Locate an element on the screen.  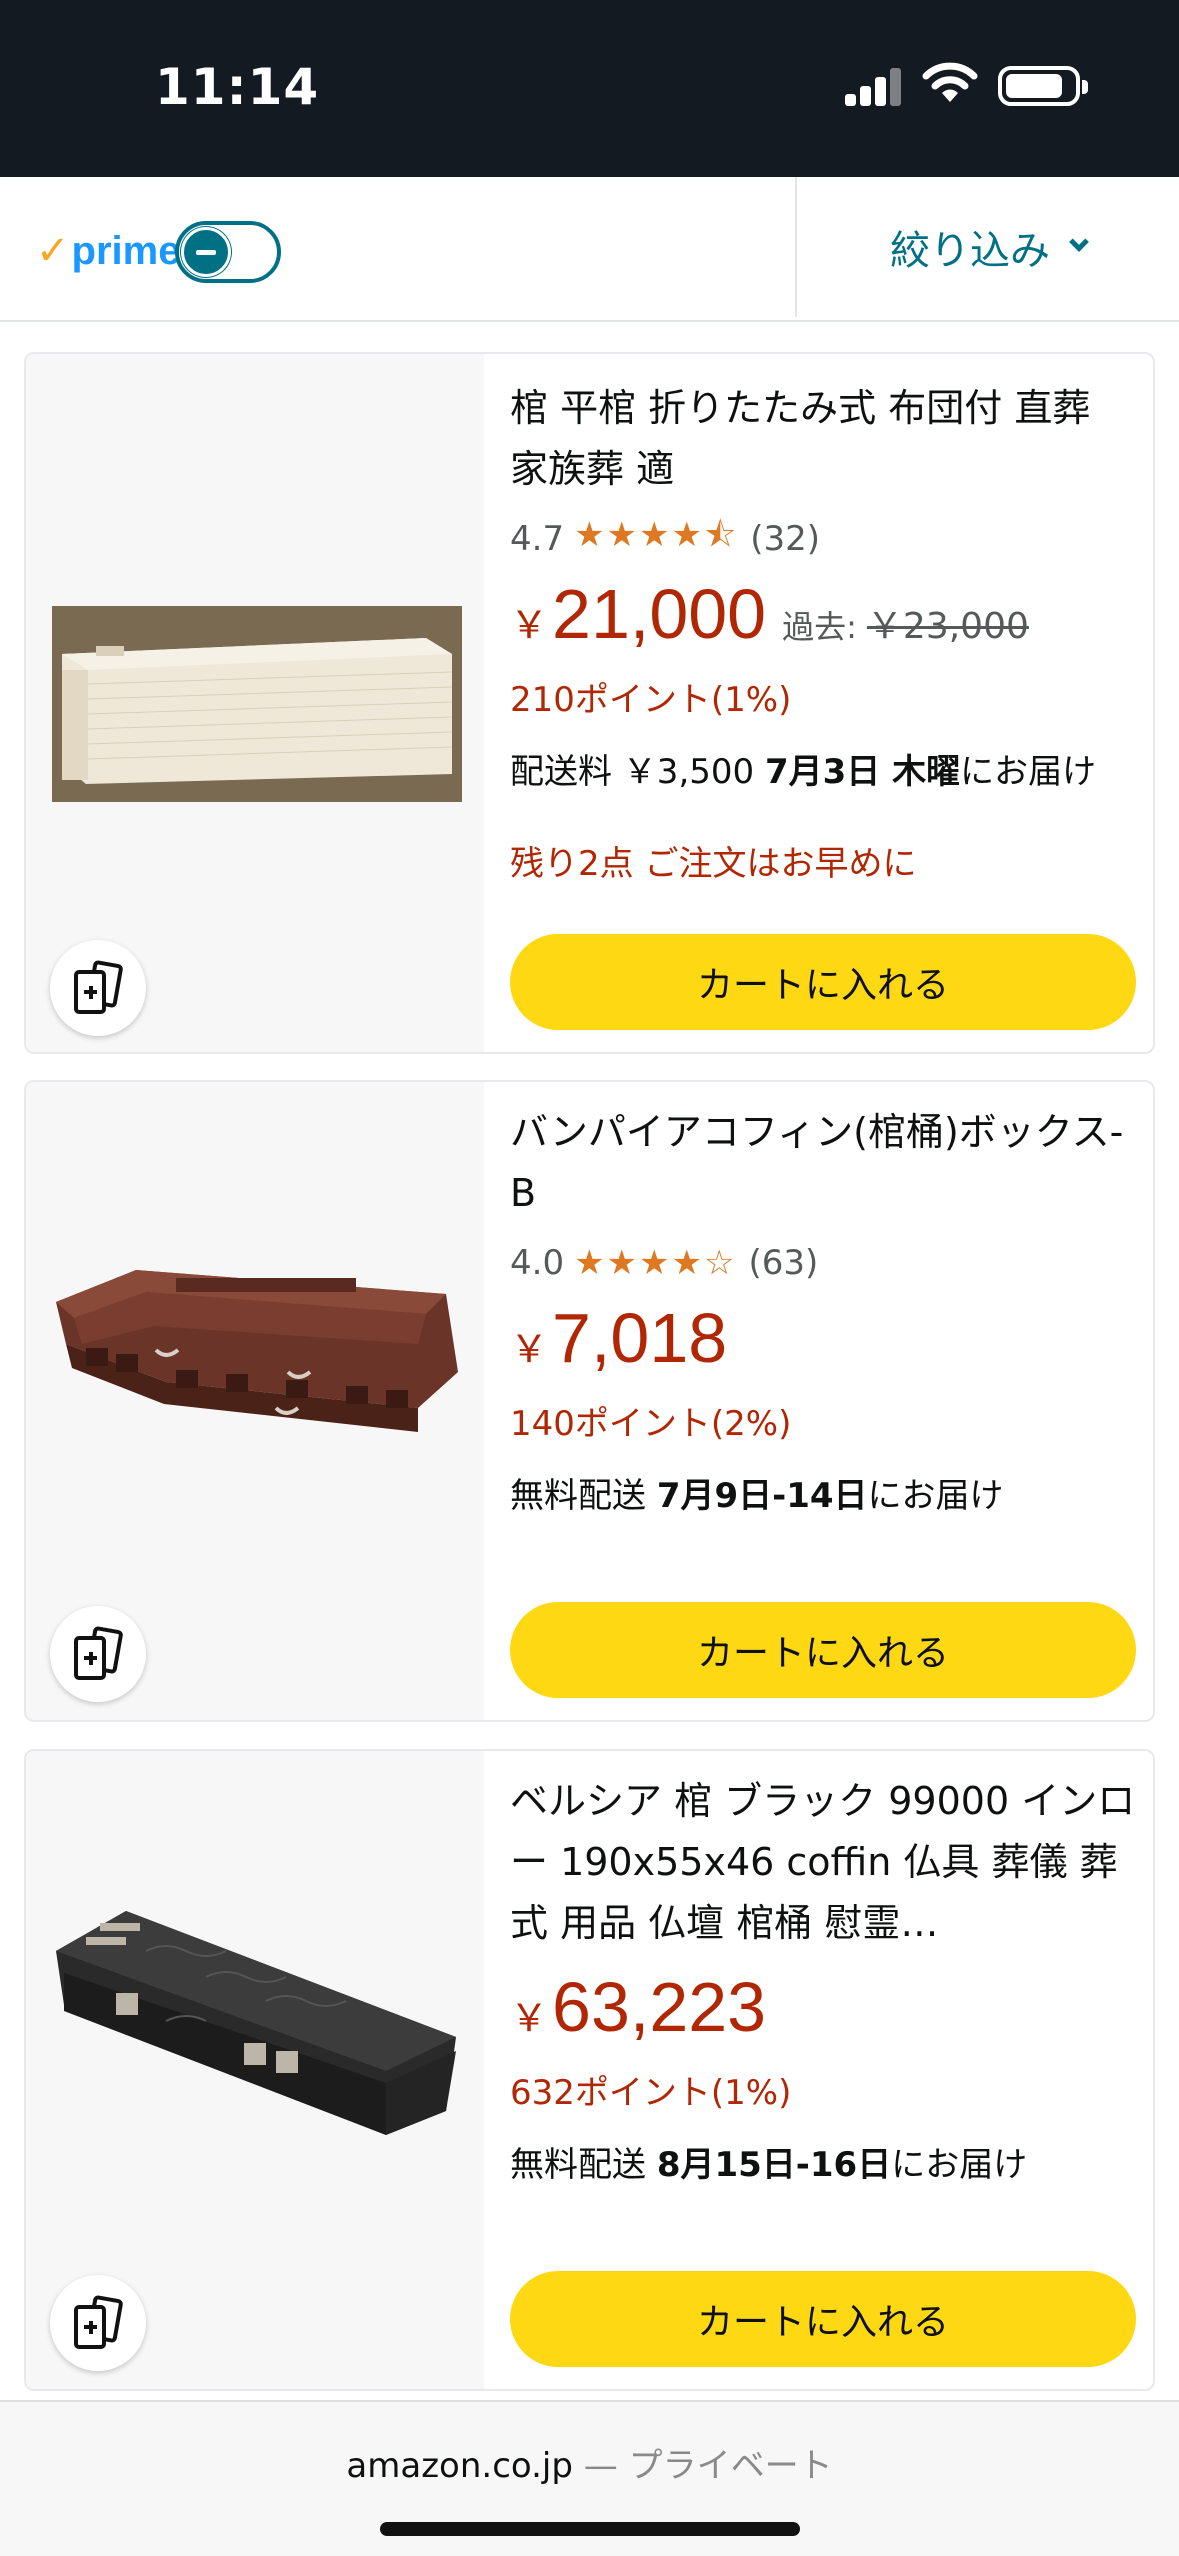
domain: amazon.co.jp is located at coordinates (459, 2466).